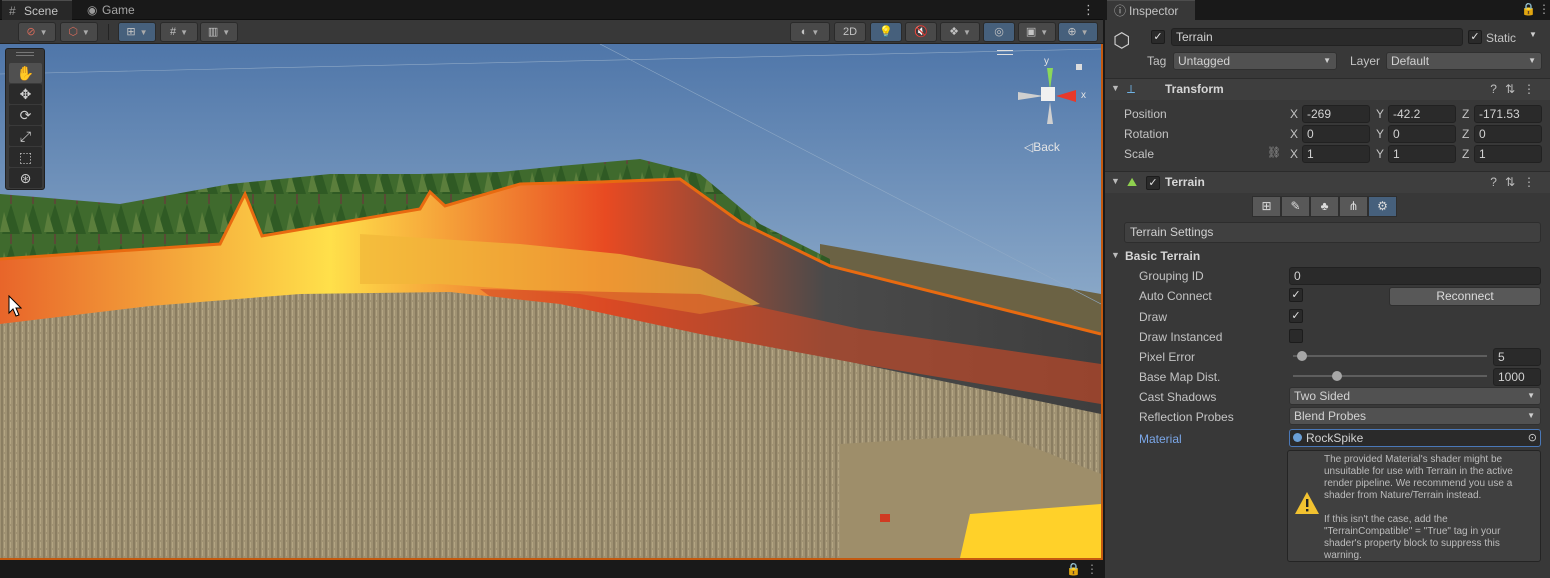 This screenshot has height=578, width=1550. I want to click on audio-toggle: 🔇, so click(921, 32).